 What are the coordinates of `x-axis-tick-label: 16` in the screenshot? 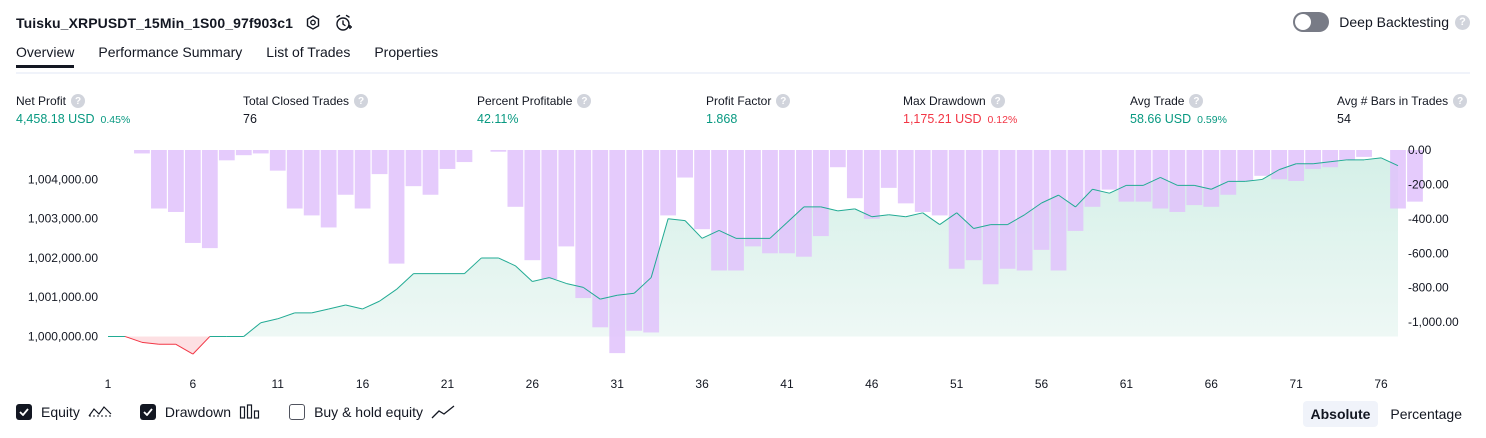 It's located at (363, 384).